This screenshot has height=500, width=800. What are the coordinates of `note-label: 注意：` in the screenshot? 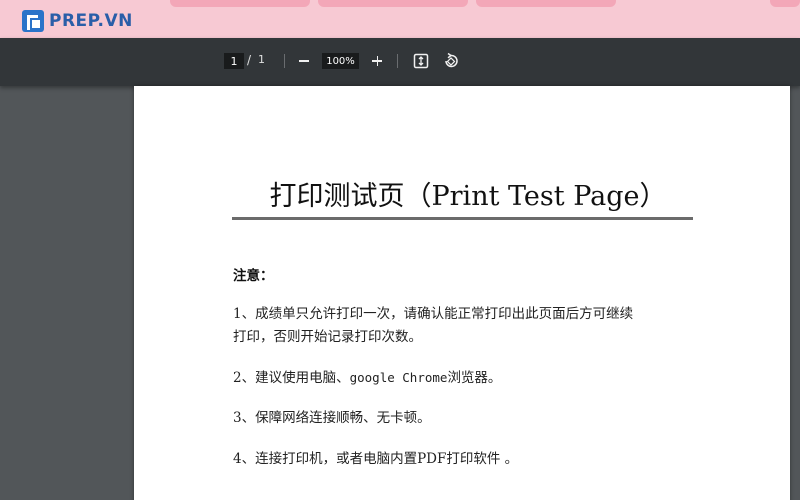 It's located at (253, 276).